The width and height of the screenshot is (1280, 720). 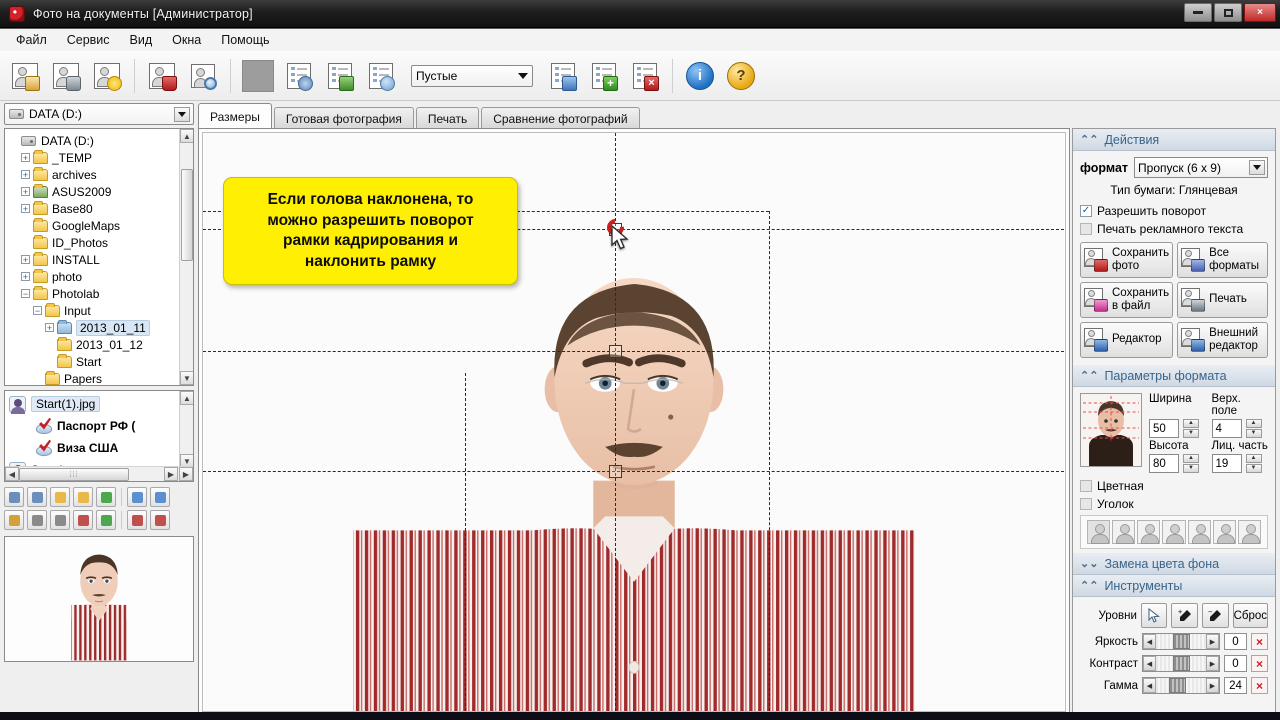 I want to click on reset-button: Сброс, so click(x=1250, y=615).